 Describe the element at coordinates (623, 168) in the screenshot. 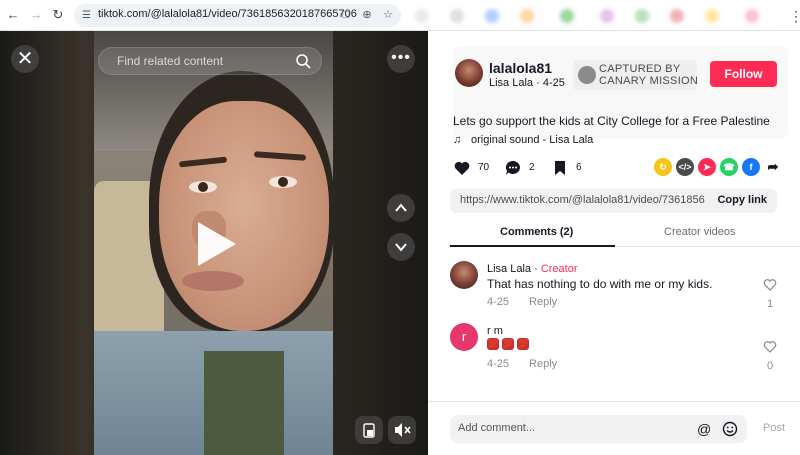

I see `action-bar: 70 2 6 ↻ </> ➤ ☎ f ➦` at that location.